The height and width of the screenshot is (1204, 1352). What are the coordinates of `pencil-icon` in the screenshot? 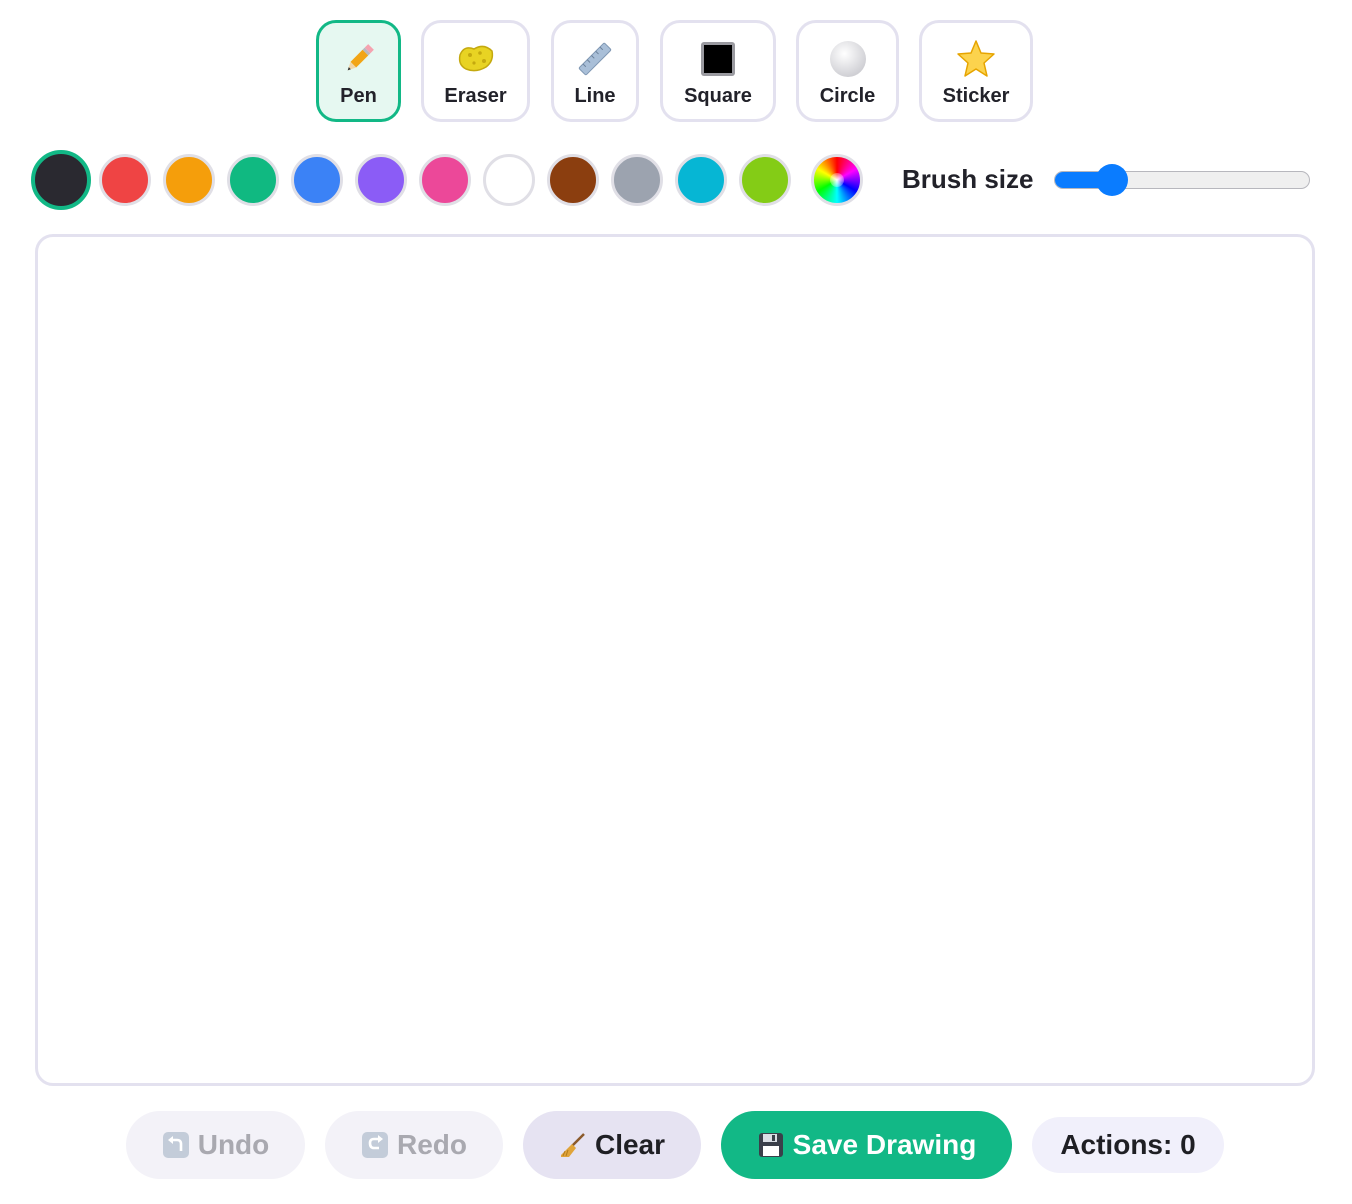 It's located at (359, 59).